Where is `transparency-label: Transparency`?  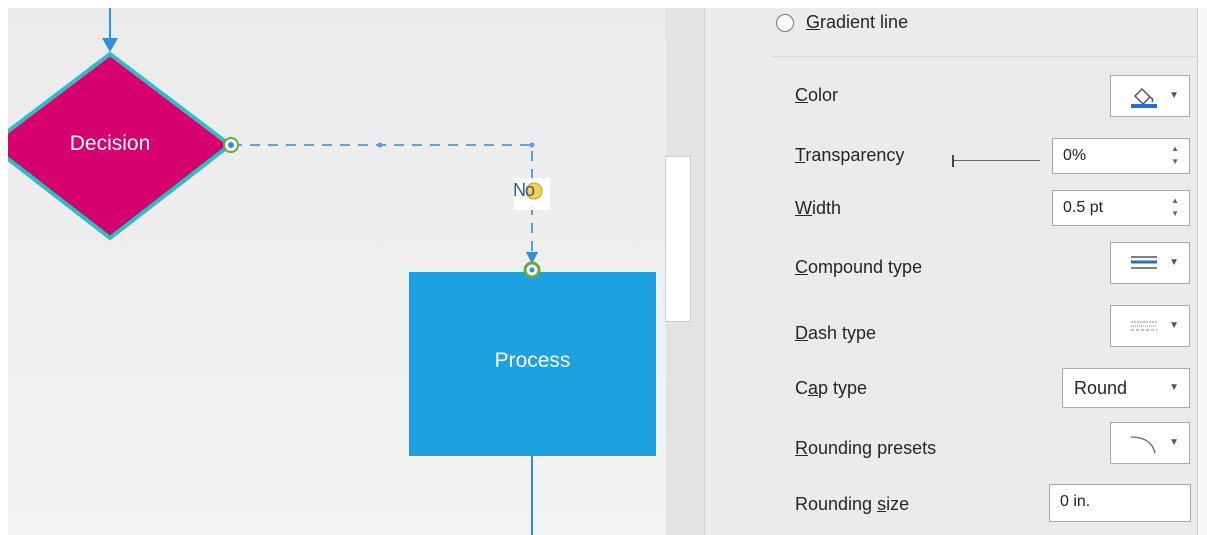 transparency-label: Transparency is located at coordinates (850, 155).